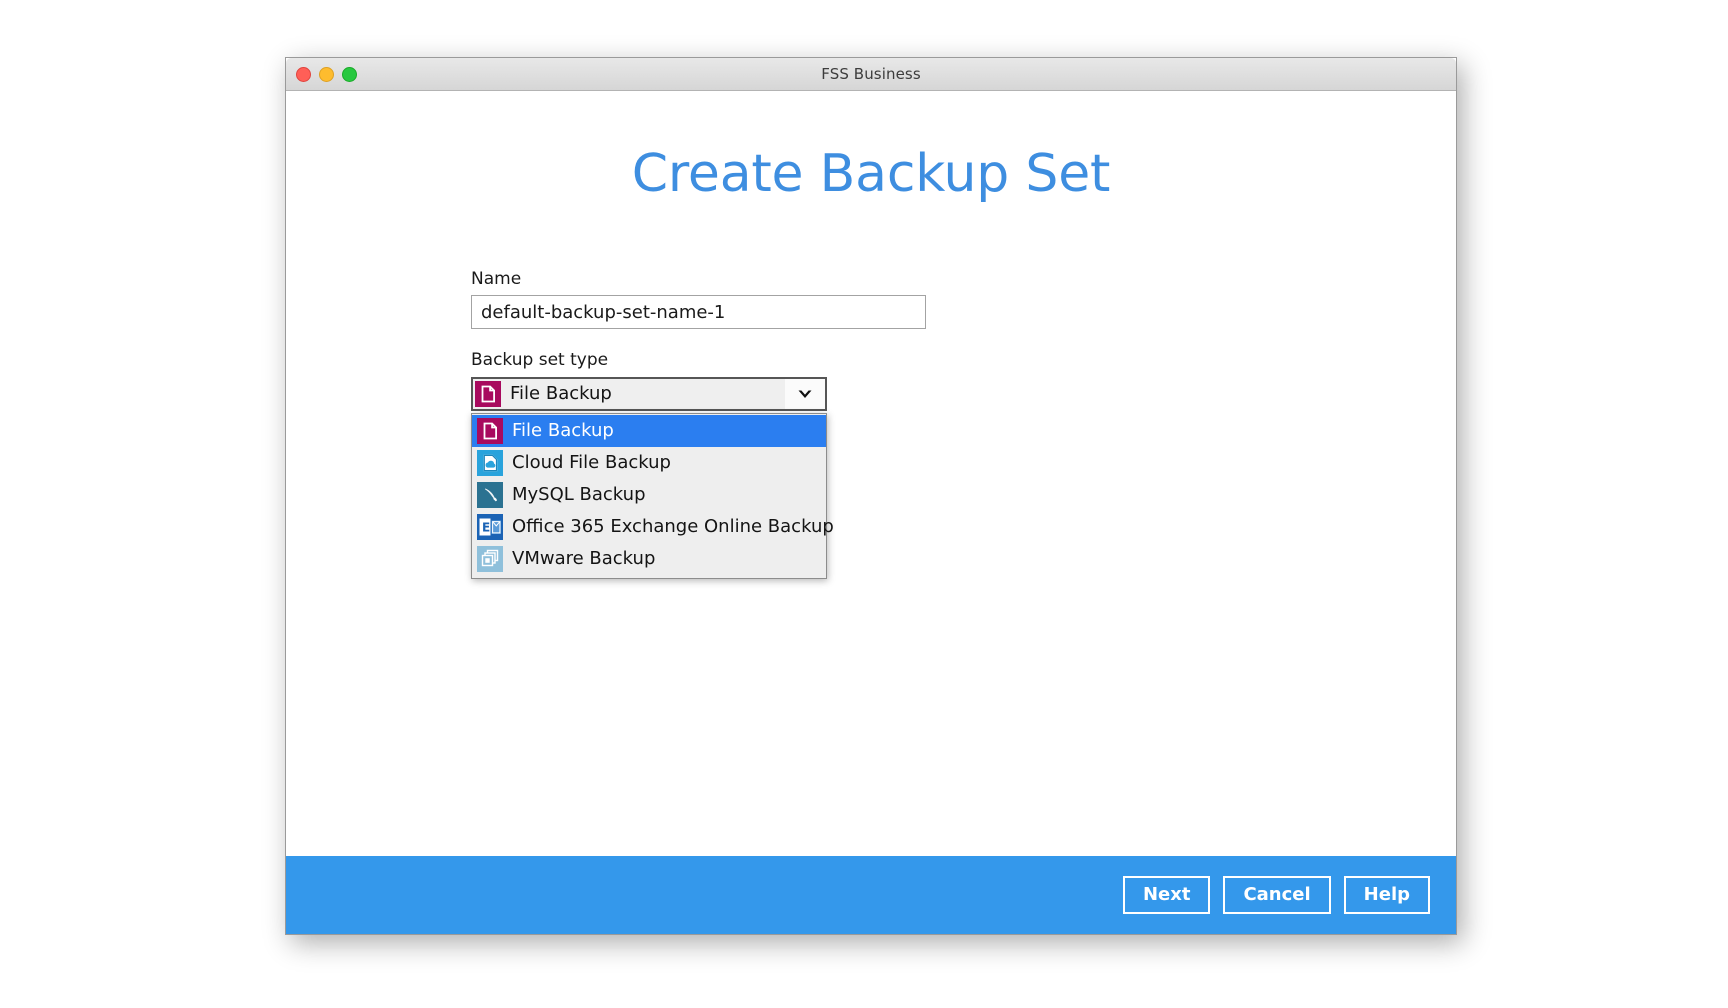 The width and height of the screenshot is (1728, 1008). I want to click on dropdown-option-label: Cloud File Backup, so click(591, 463).